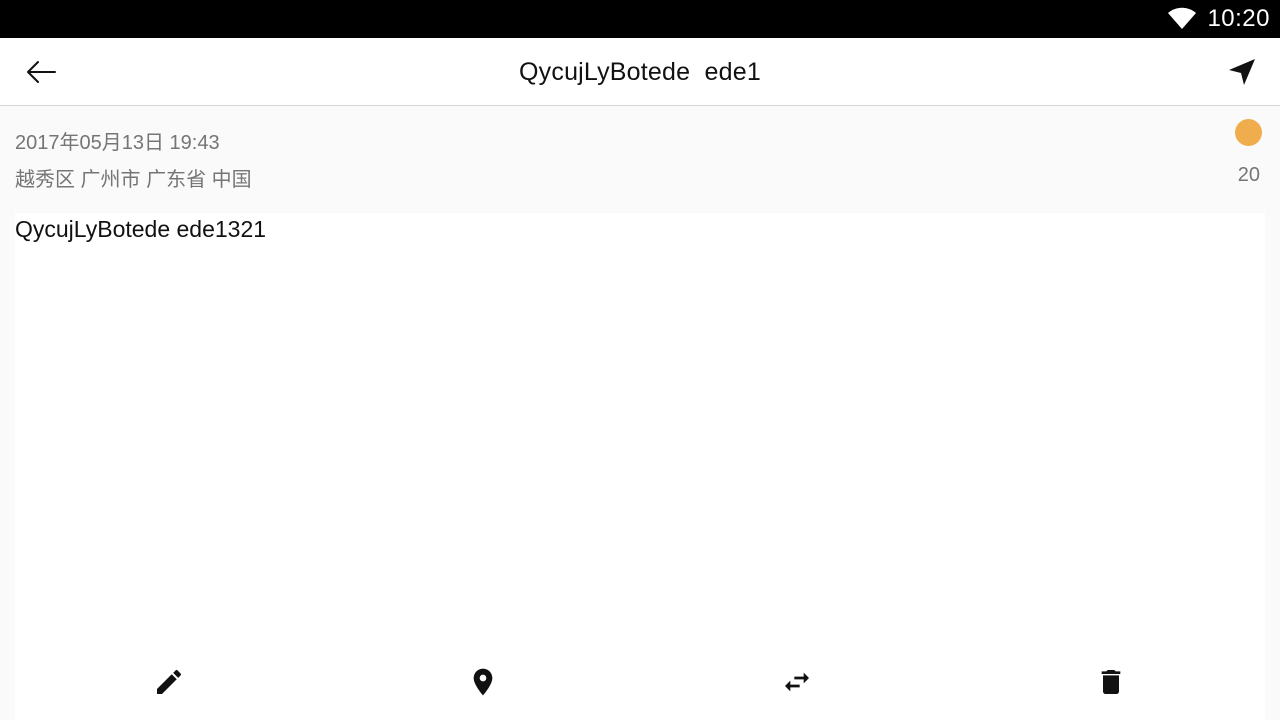 This screenshot has height=720, width=1280. I want to click on delete-button, so click(1111, 682).